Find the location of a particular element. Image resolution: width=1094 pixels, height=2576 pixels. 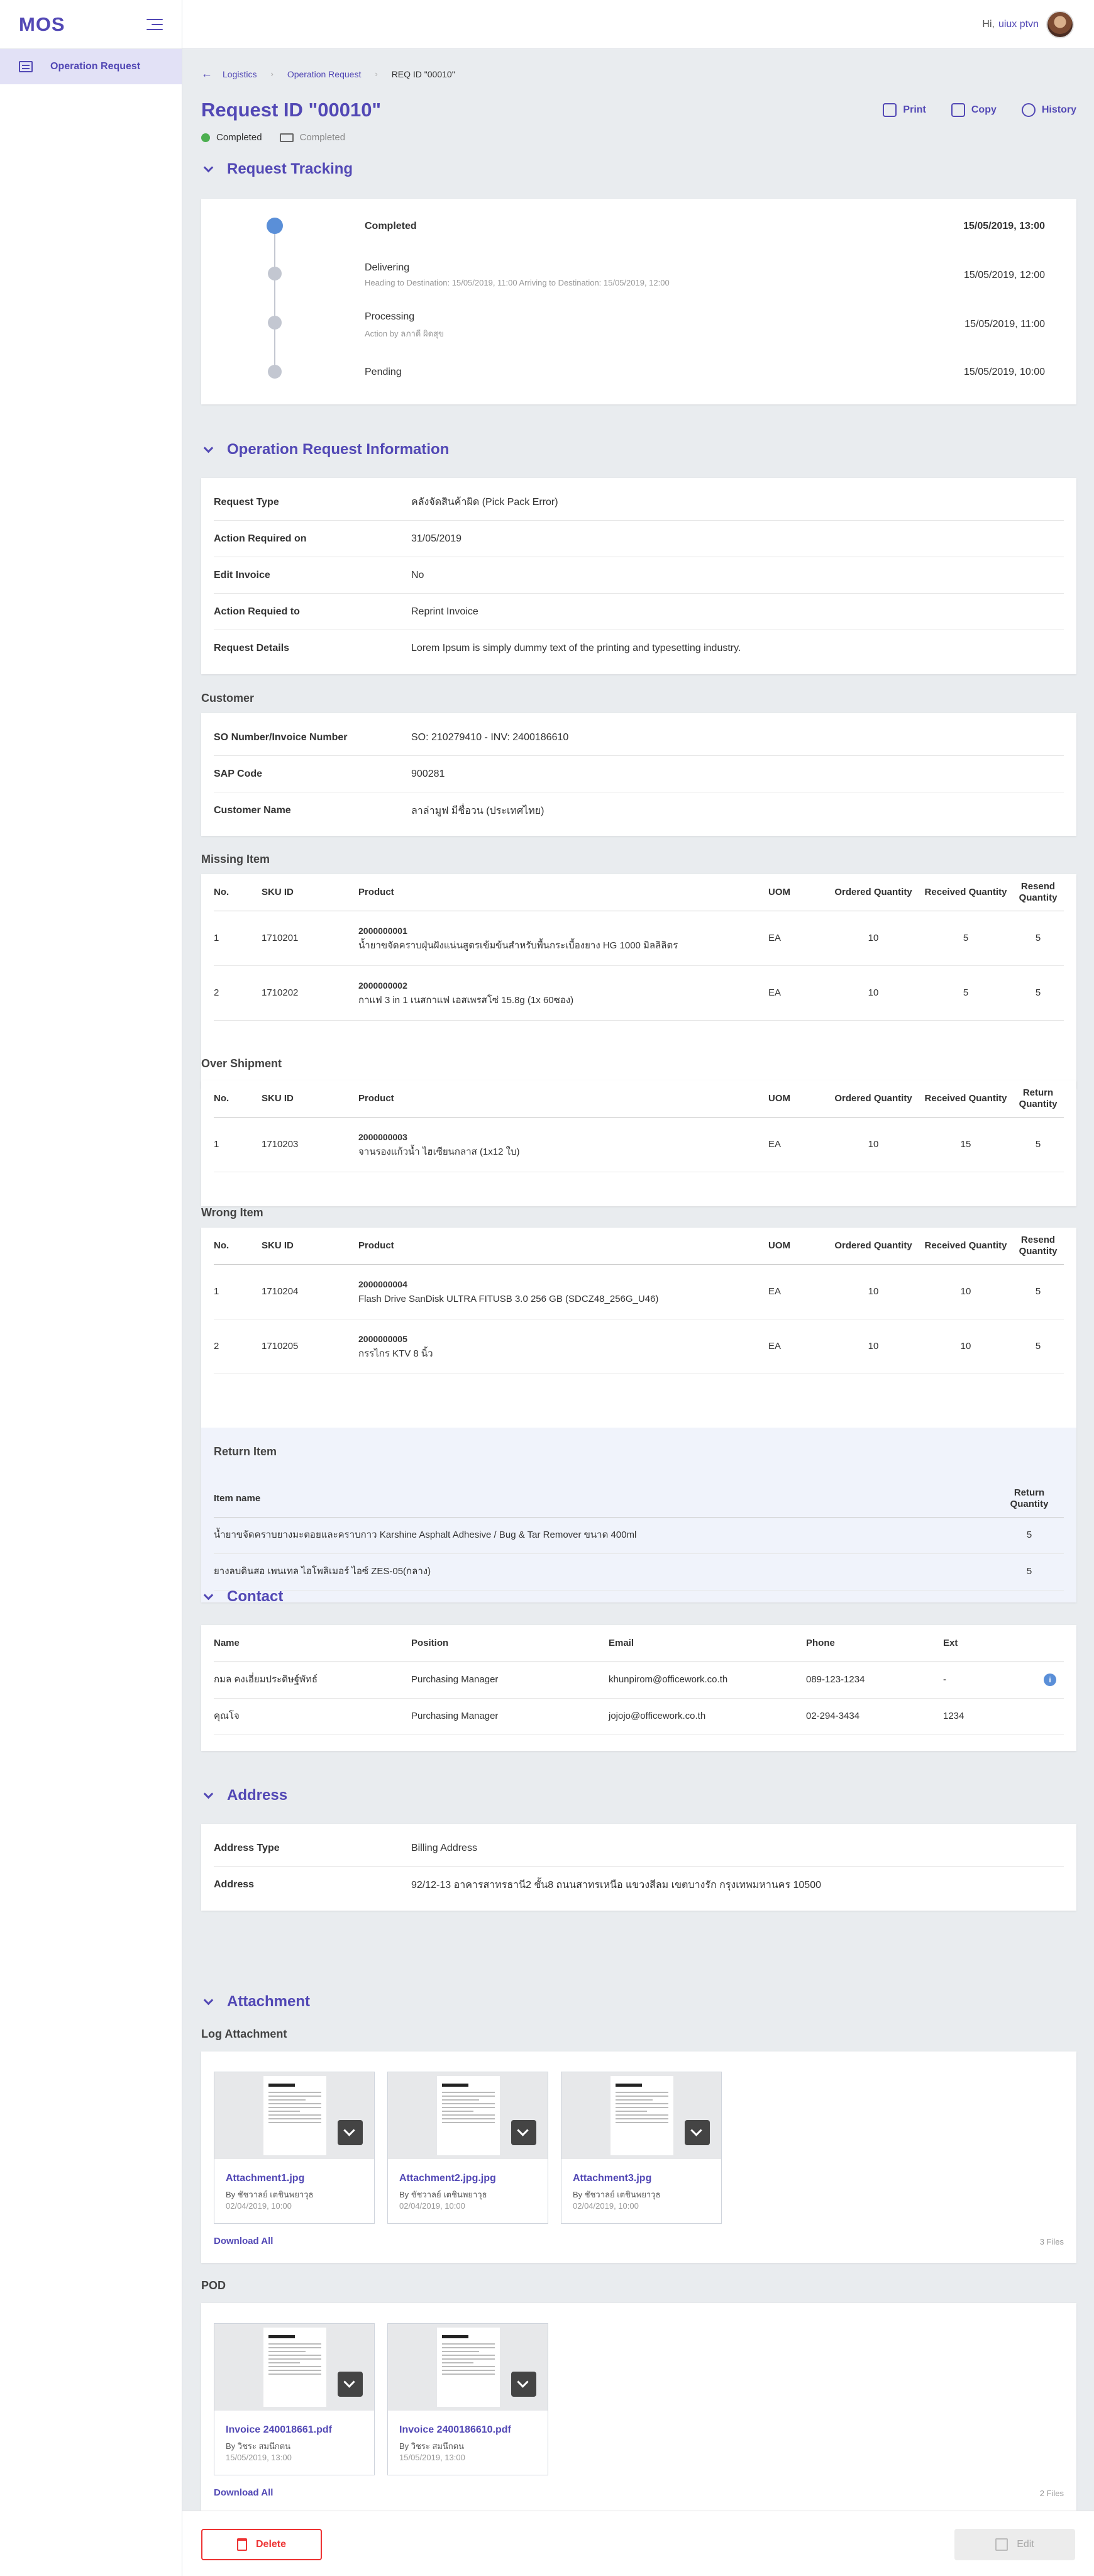

history-button: History is located at coordinates (1048, 110).